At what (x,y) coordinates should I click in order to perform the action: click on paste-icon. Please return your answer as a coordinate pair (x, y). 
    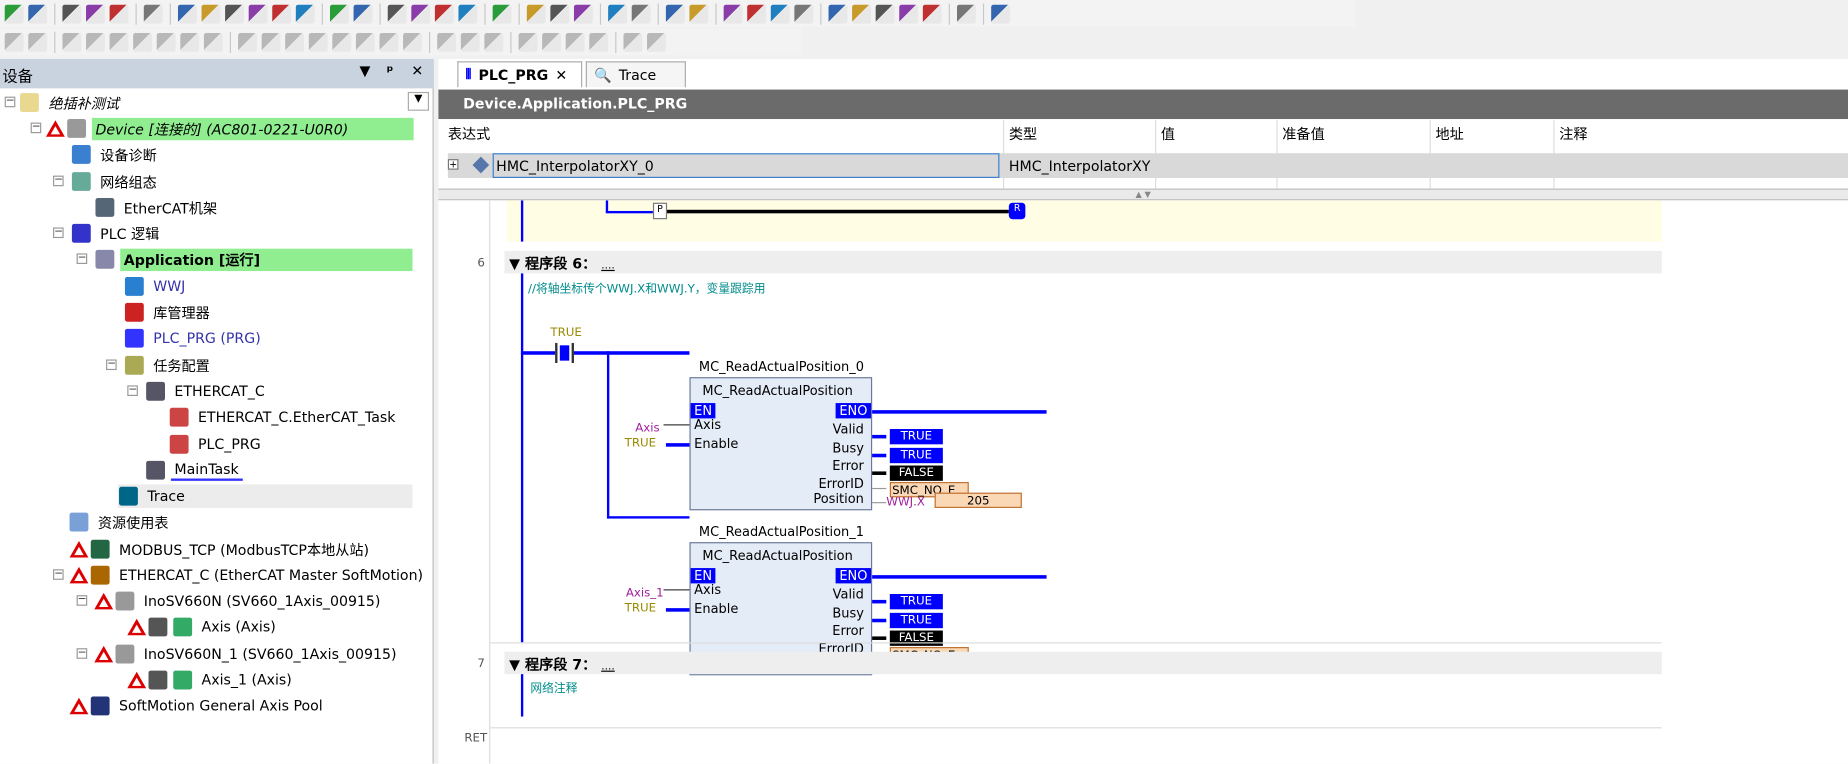
    Looking at the image, I should click on (282, 13).